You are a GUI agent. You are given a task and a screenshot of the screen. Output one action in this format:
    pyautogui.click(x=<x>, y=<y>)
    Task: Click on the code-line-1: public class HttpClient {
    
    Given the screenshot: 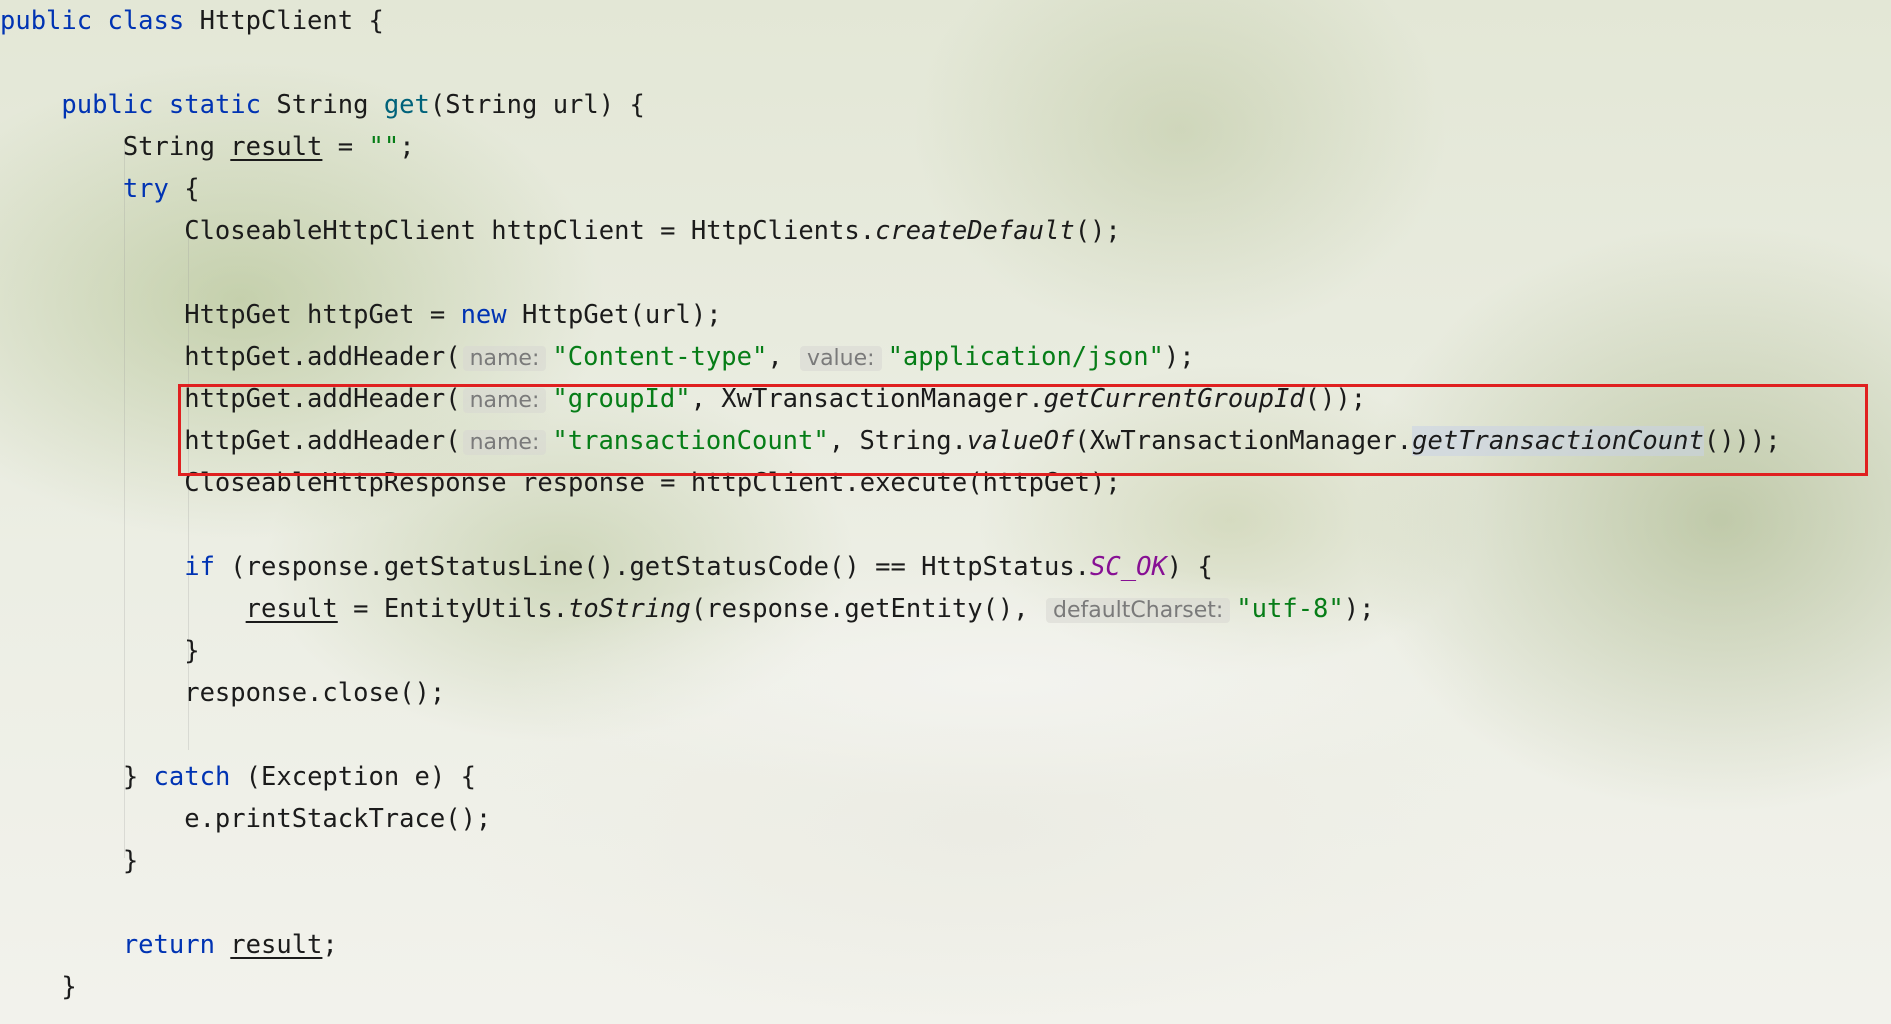 What is the action you would take?
    pyautogui.click(x=945, y=21)
    